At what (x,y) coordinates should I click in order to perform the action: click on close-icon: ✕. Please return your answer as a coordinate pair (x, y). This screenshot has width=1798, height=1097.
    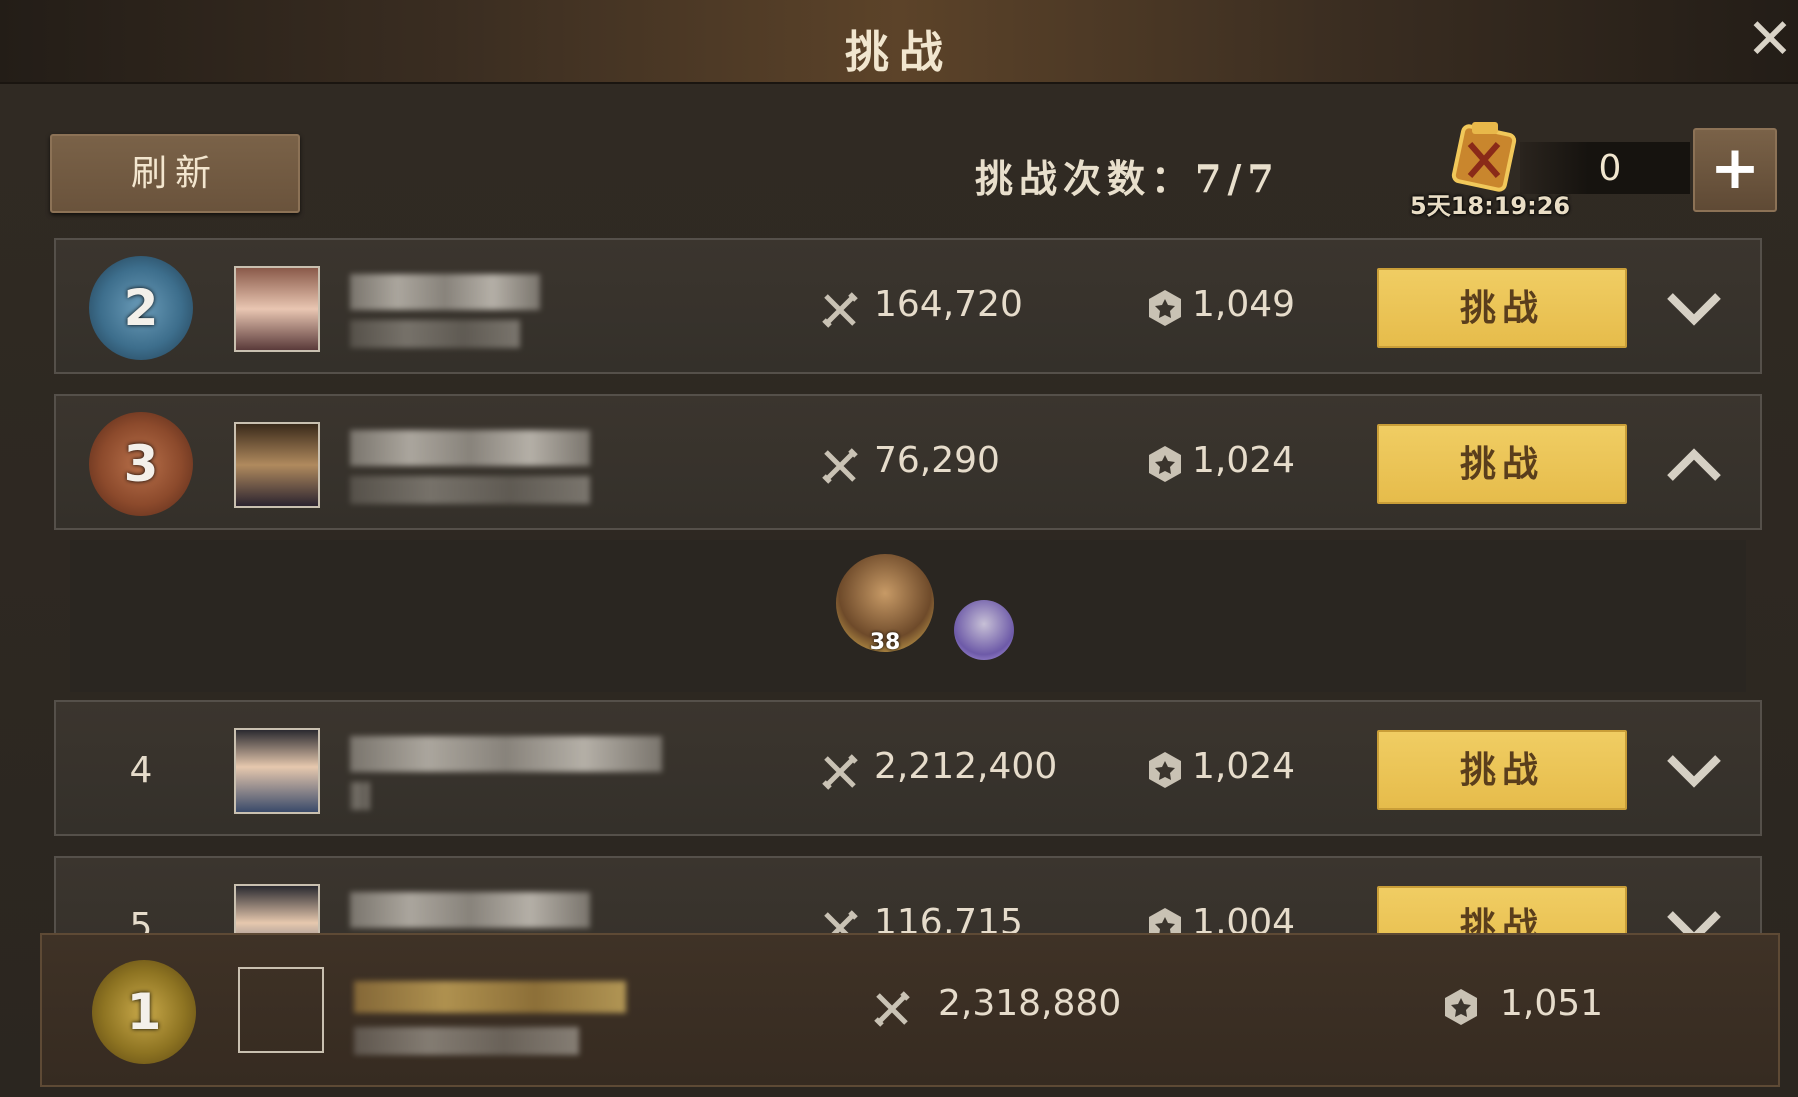
    Looking at the image, I should click on (1770, 40).